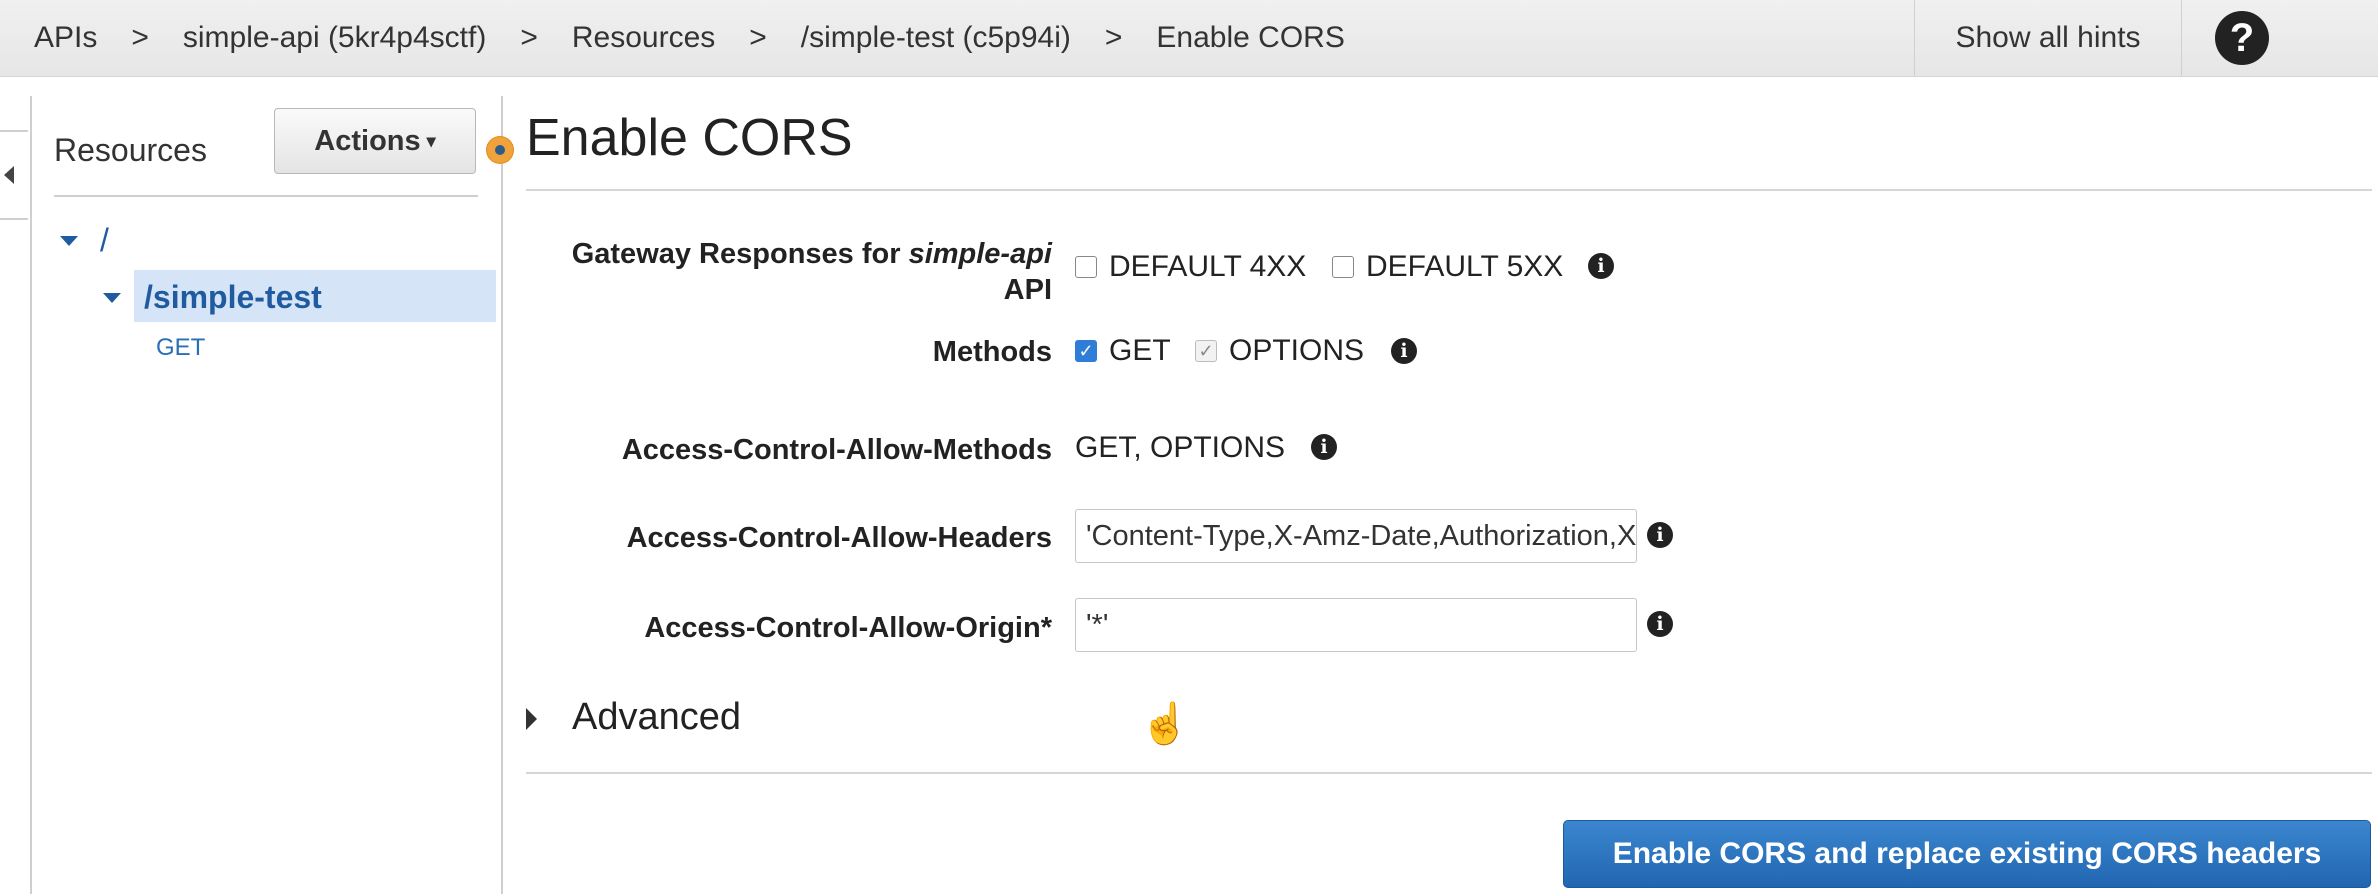 The height and width of the screenshot is (894, 2378). I want to click on methods-label: Methods, so click(992, 352).